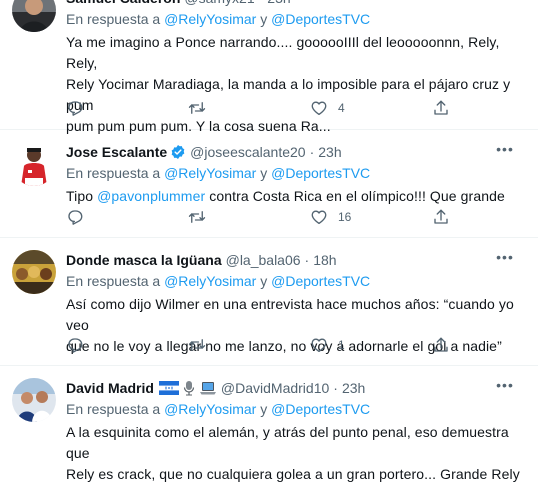 This screenshot has height=488, width=538. Describe the element at coordinates (151, 196) in the screenshot. I see `mention-link: @pavonplummer` at that location.